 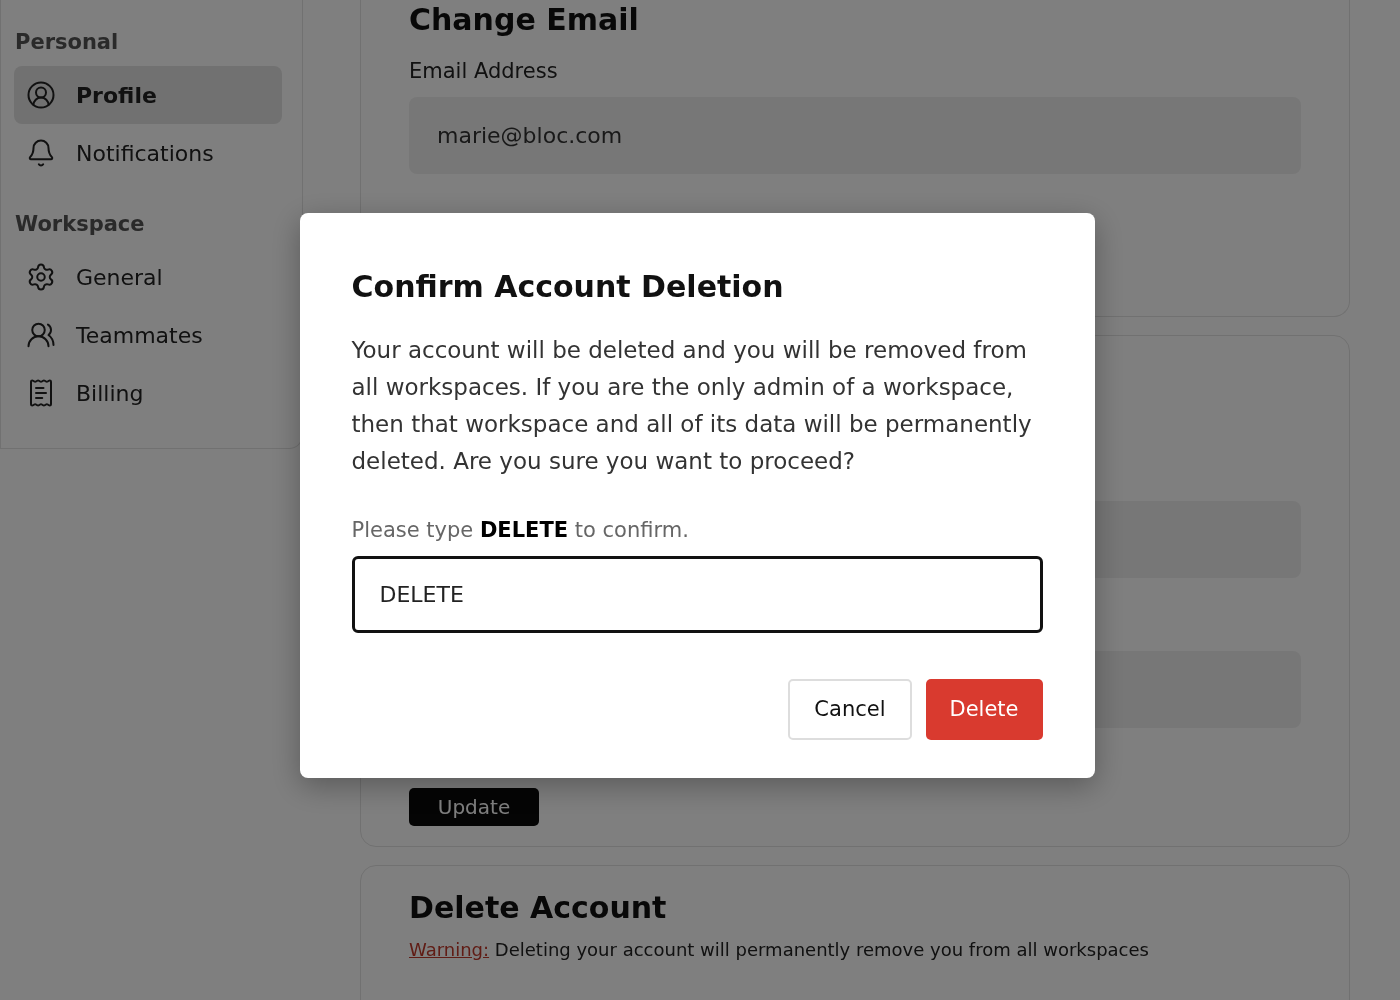 What do you see at coordinates (139, 335) in the screenshot?
I see `sidebar-item-label: Teammates` at bounding box center [139, 335].